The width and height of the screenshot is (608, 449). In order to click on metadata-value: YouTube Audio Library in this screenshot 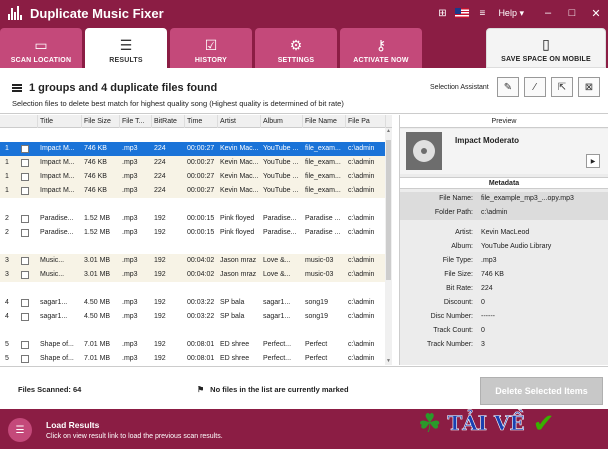, I will do `click(516, 246)`.